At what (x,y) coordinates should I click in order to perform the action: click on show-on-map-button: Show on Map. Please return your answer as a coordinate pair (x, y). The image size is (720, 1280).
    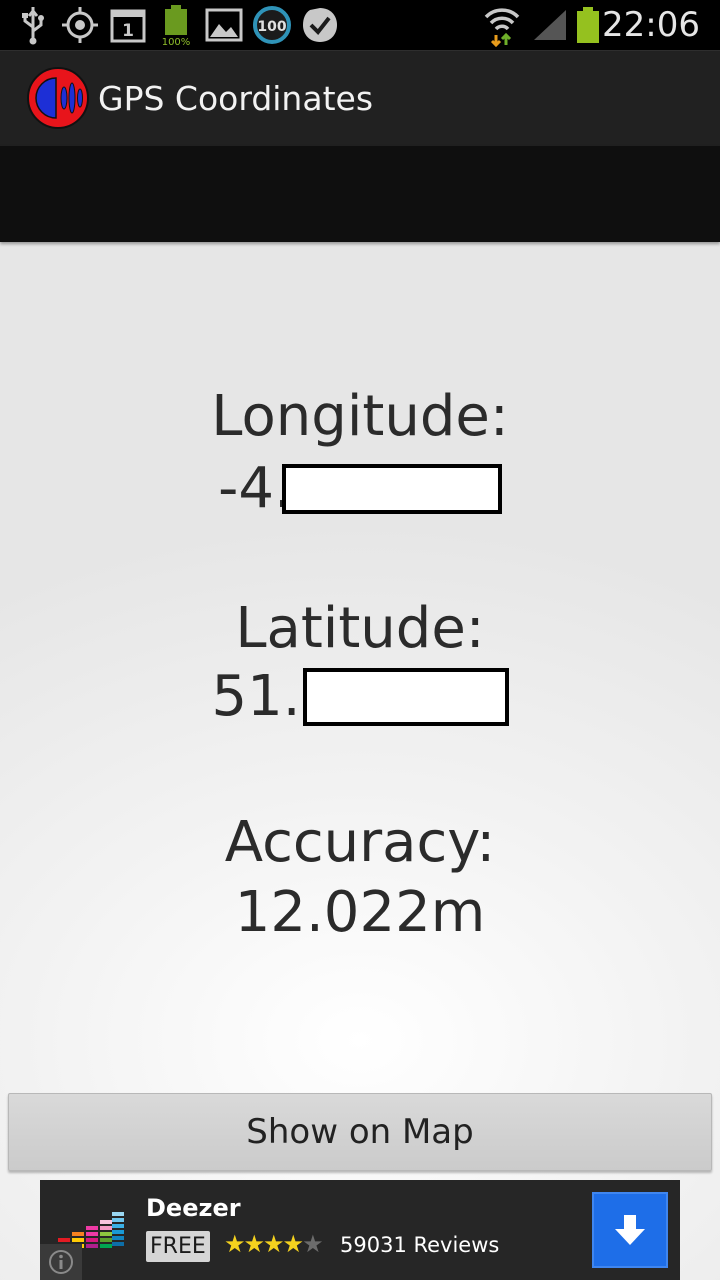
    Looking at the image, I should click on (360, 1132).